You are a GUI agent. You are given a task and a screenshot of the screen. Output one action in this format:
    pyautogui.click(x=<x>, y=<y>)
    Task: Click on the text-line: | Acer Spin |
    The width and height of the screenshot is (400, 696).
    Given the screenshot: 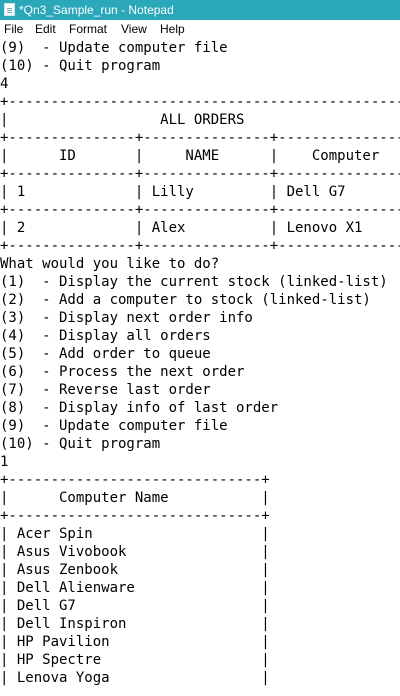 What is the action you would take?
    pyautogui.click(x=135, y=534)
    